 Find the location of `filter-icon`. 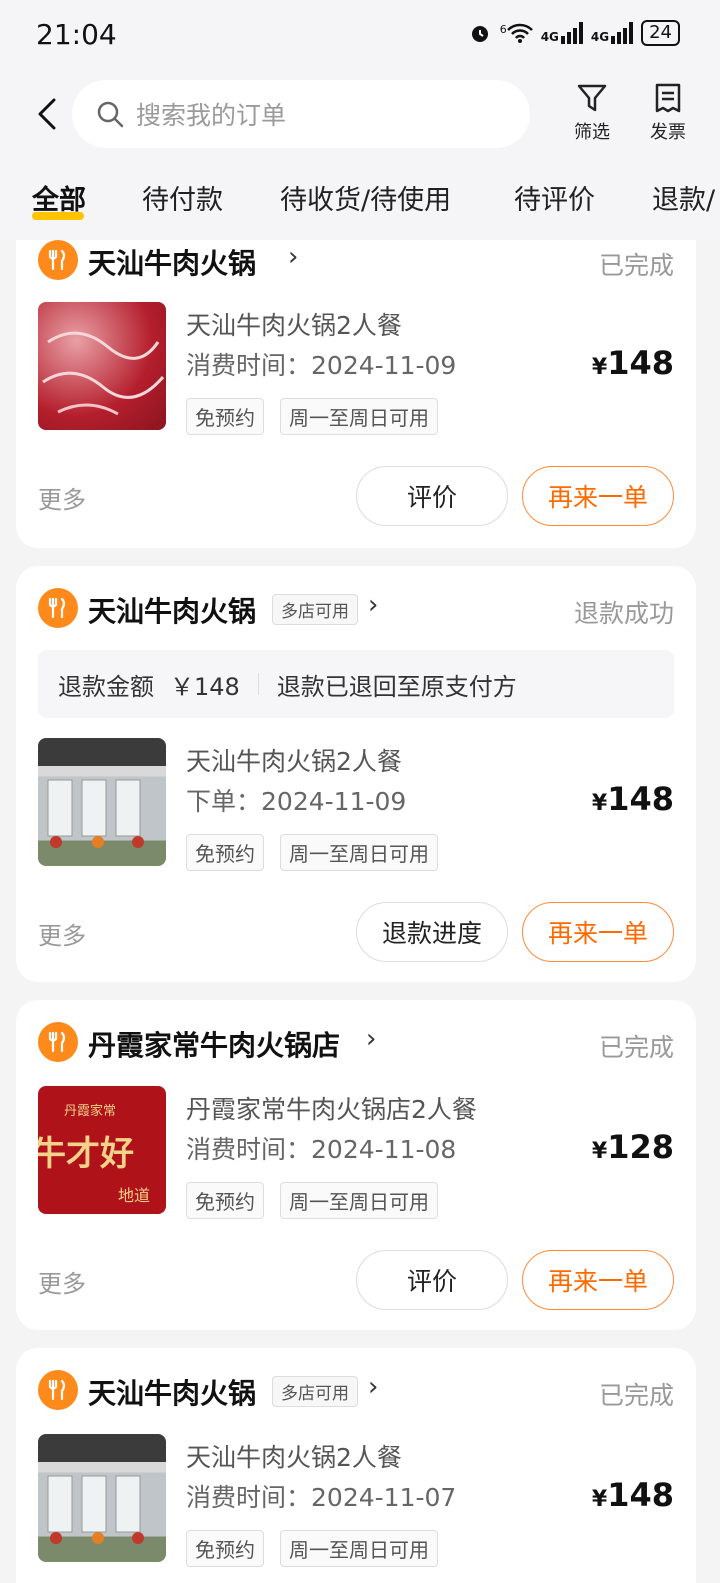

filter-icon is located at coordinates (592, 98).